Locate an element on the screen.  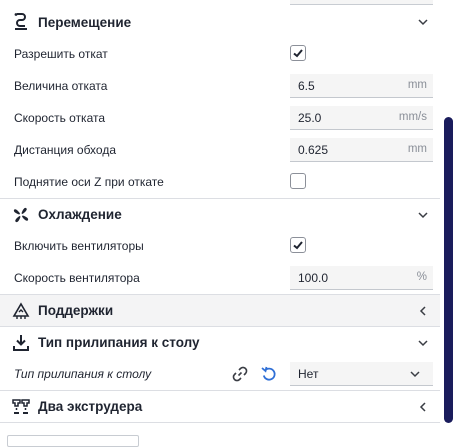
previous-setting-field is located at coordinates (361, 2).